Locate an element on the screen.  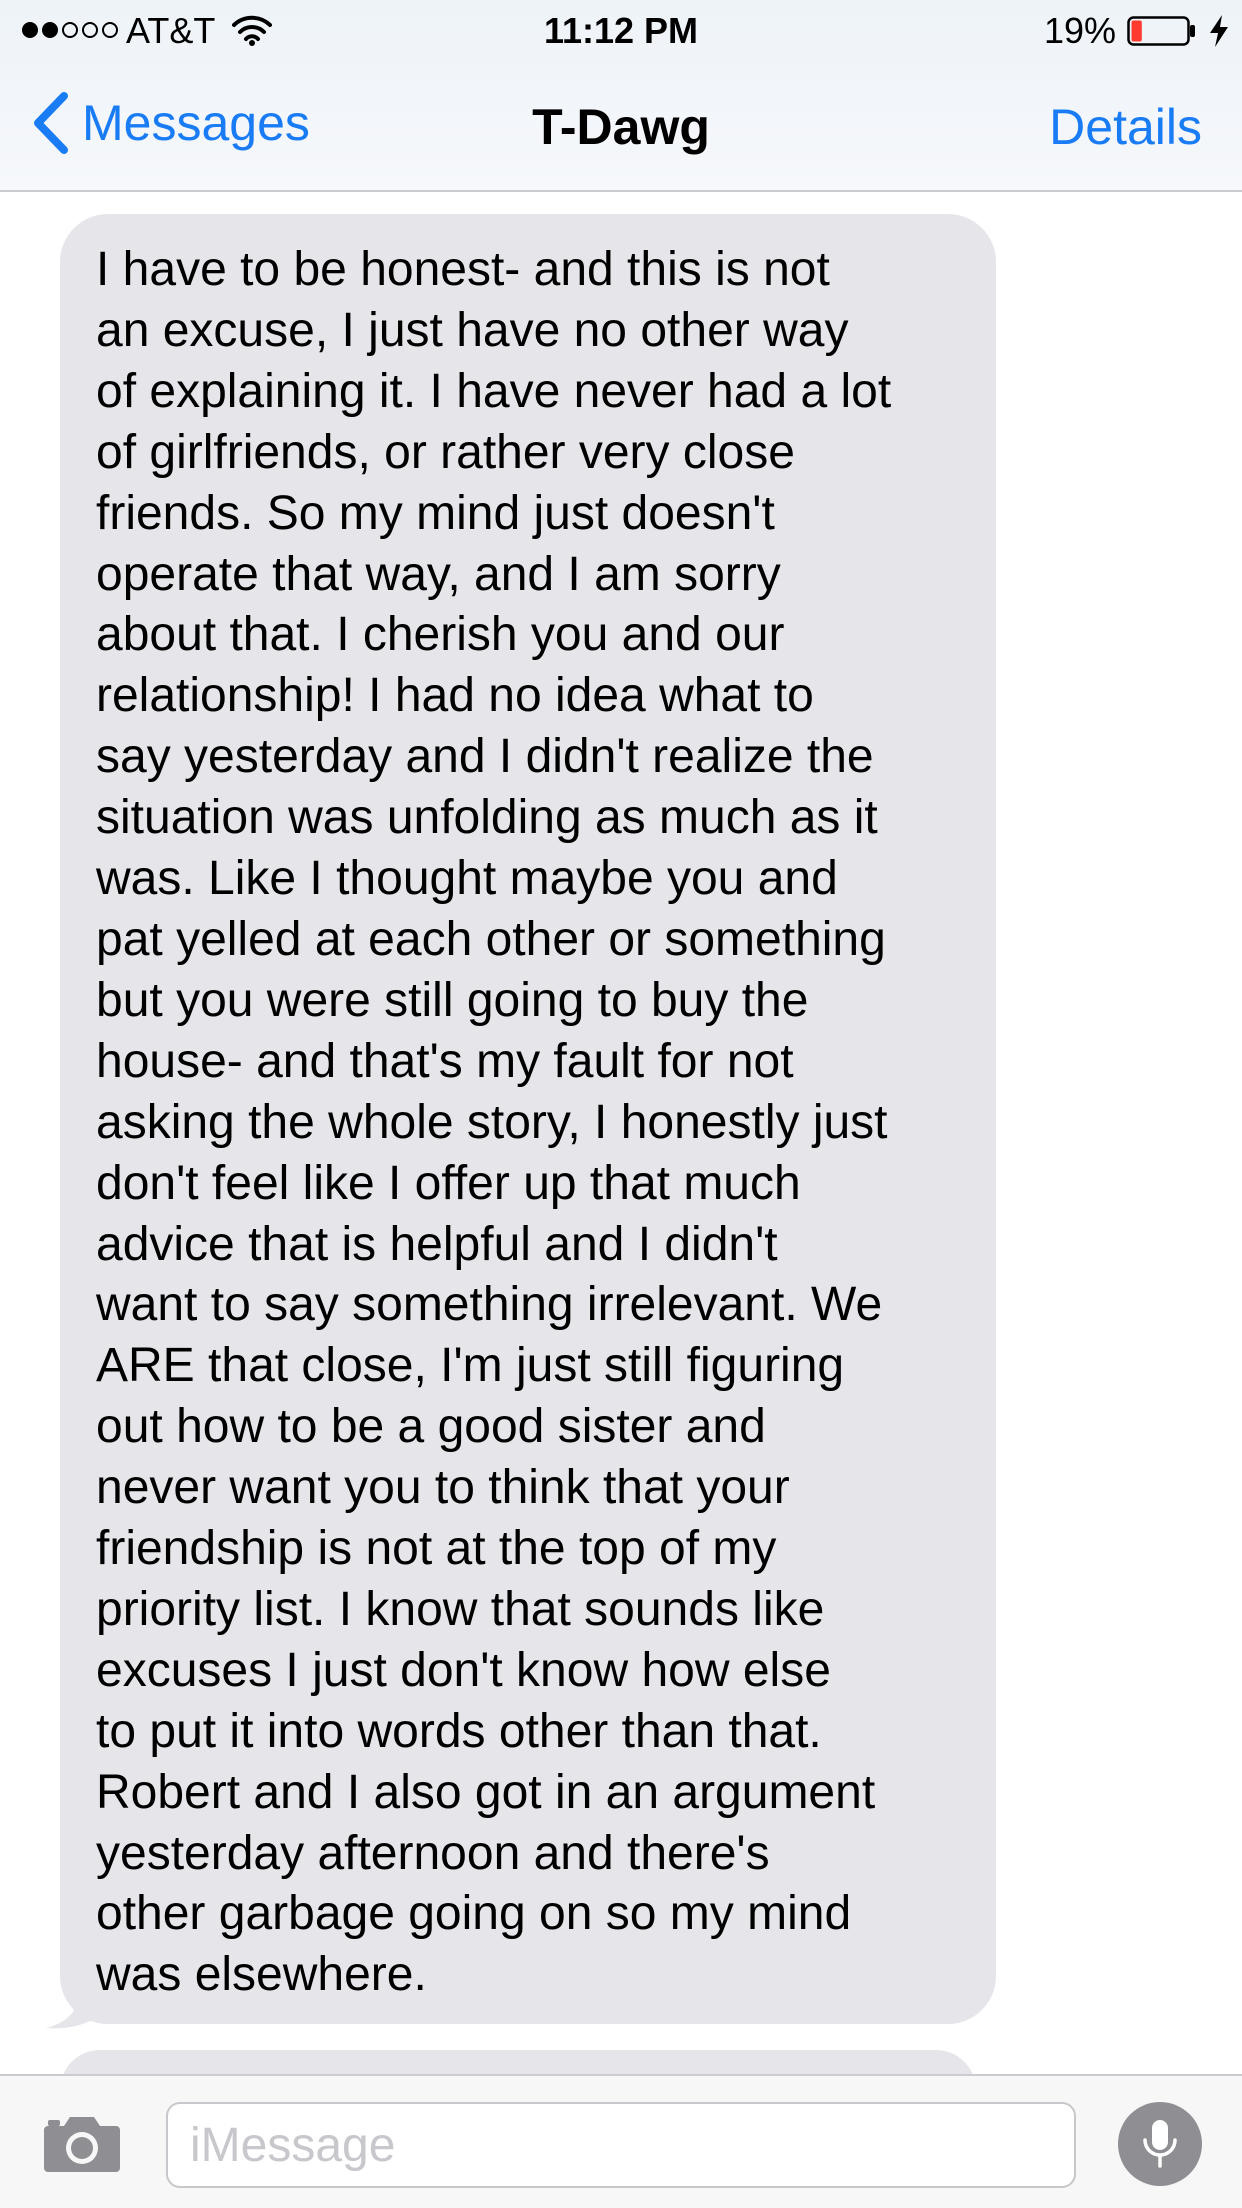
message-line: about that. I cherish you and our is located at coordinates (440, 635).